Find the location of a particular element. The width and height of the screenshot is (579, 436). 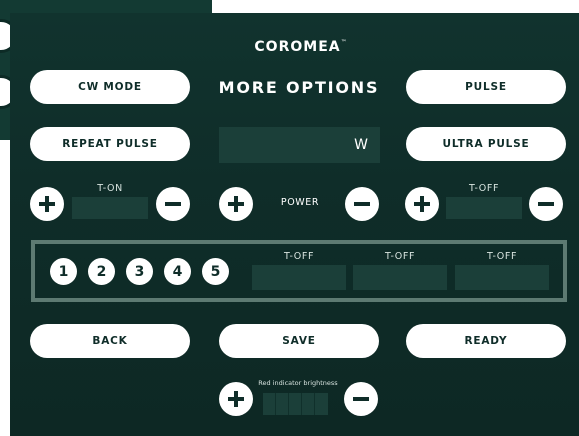

t-off-decrease-button is located at coordinates (546, 204).